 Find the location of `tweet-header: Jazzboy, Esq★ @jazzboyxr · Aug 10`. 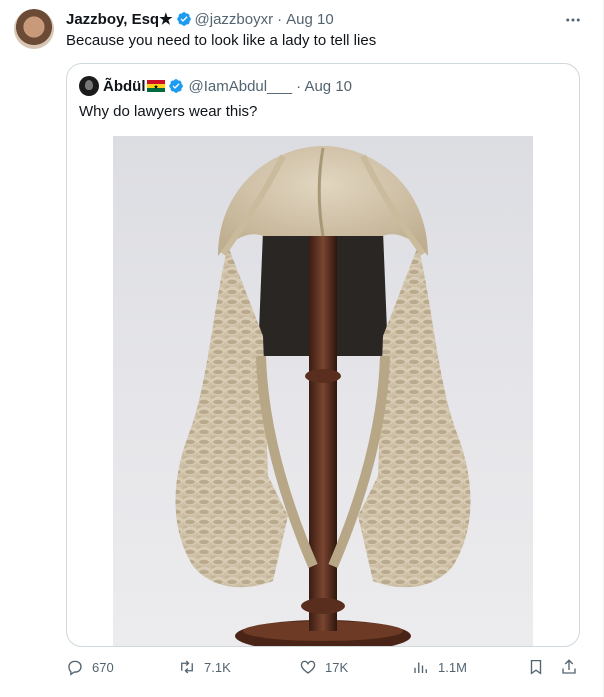

tweet-header: Jazzboy, Esq★ @jazzboyxr · Aug 10 is located at coordinates (200, 19).